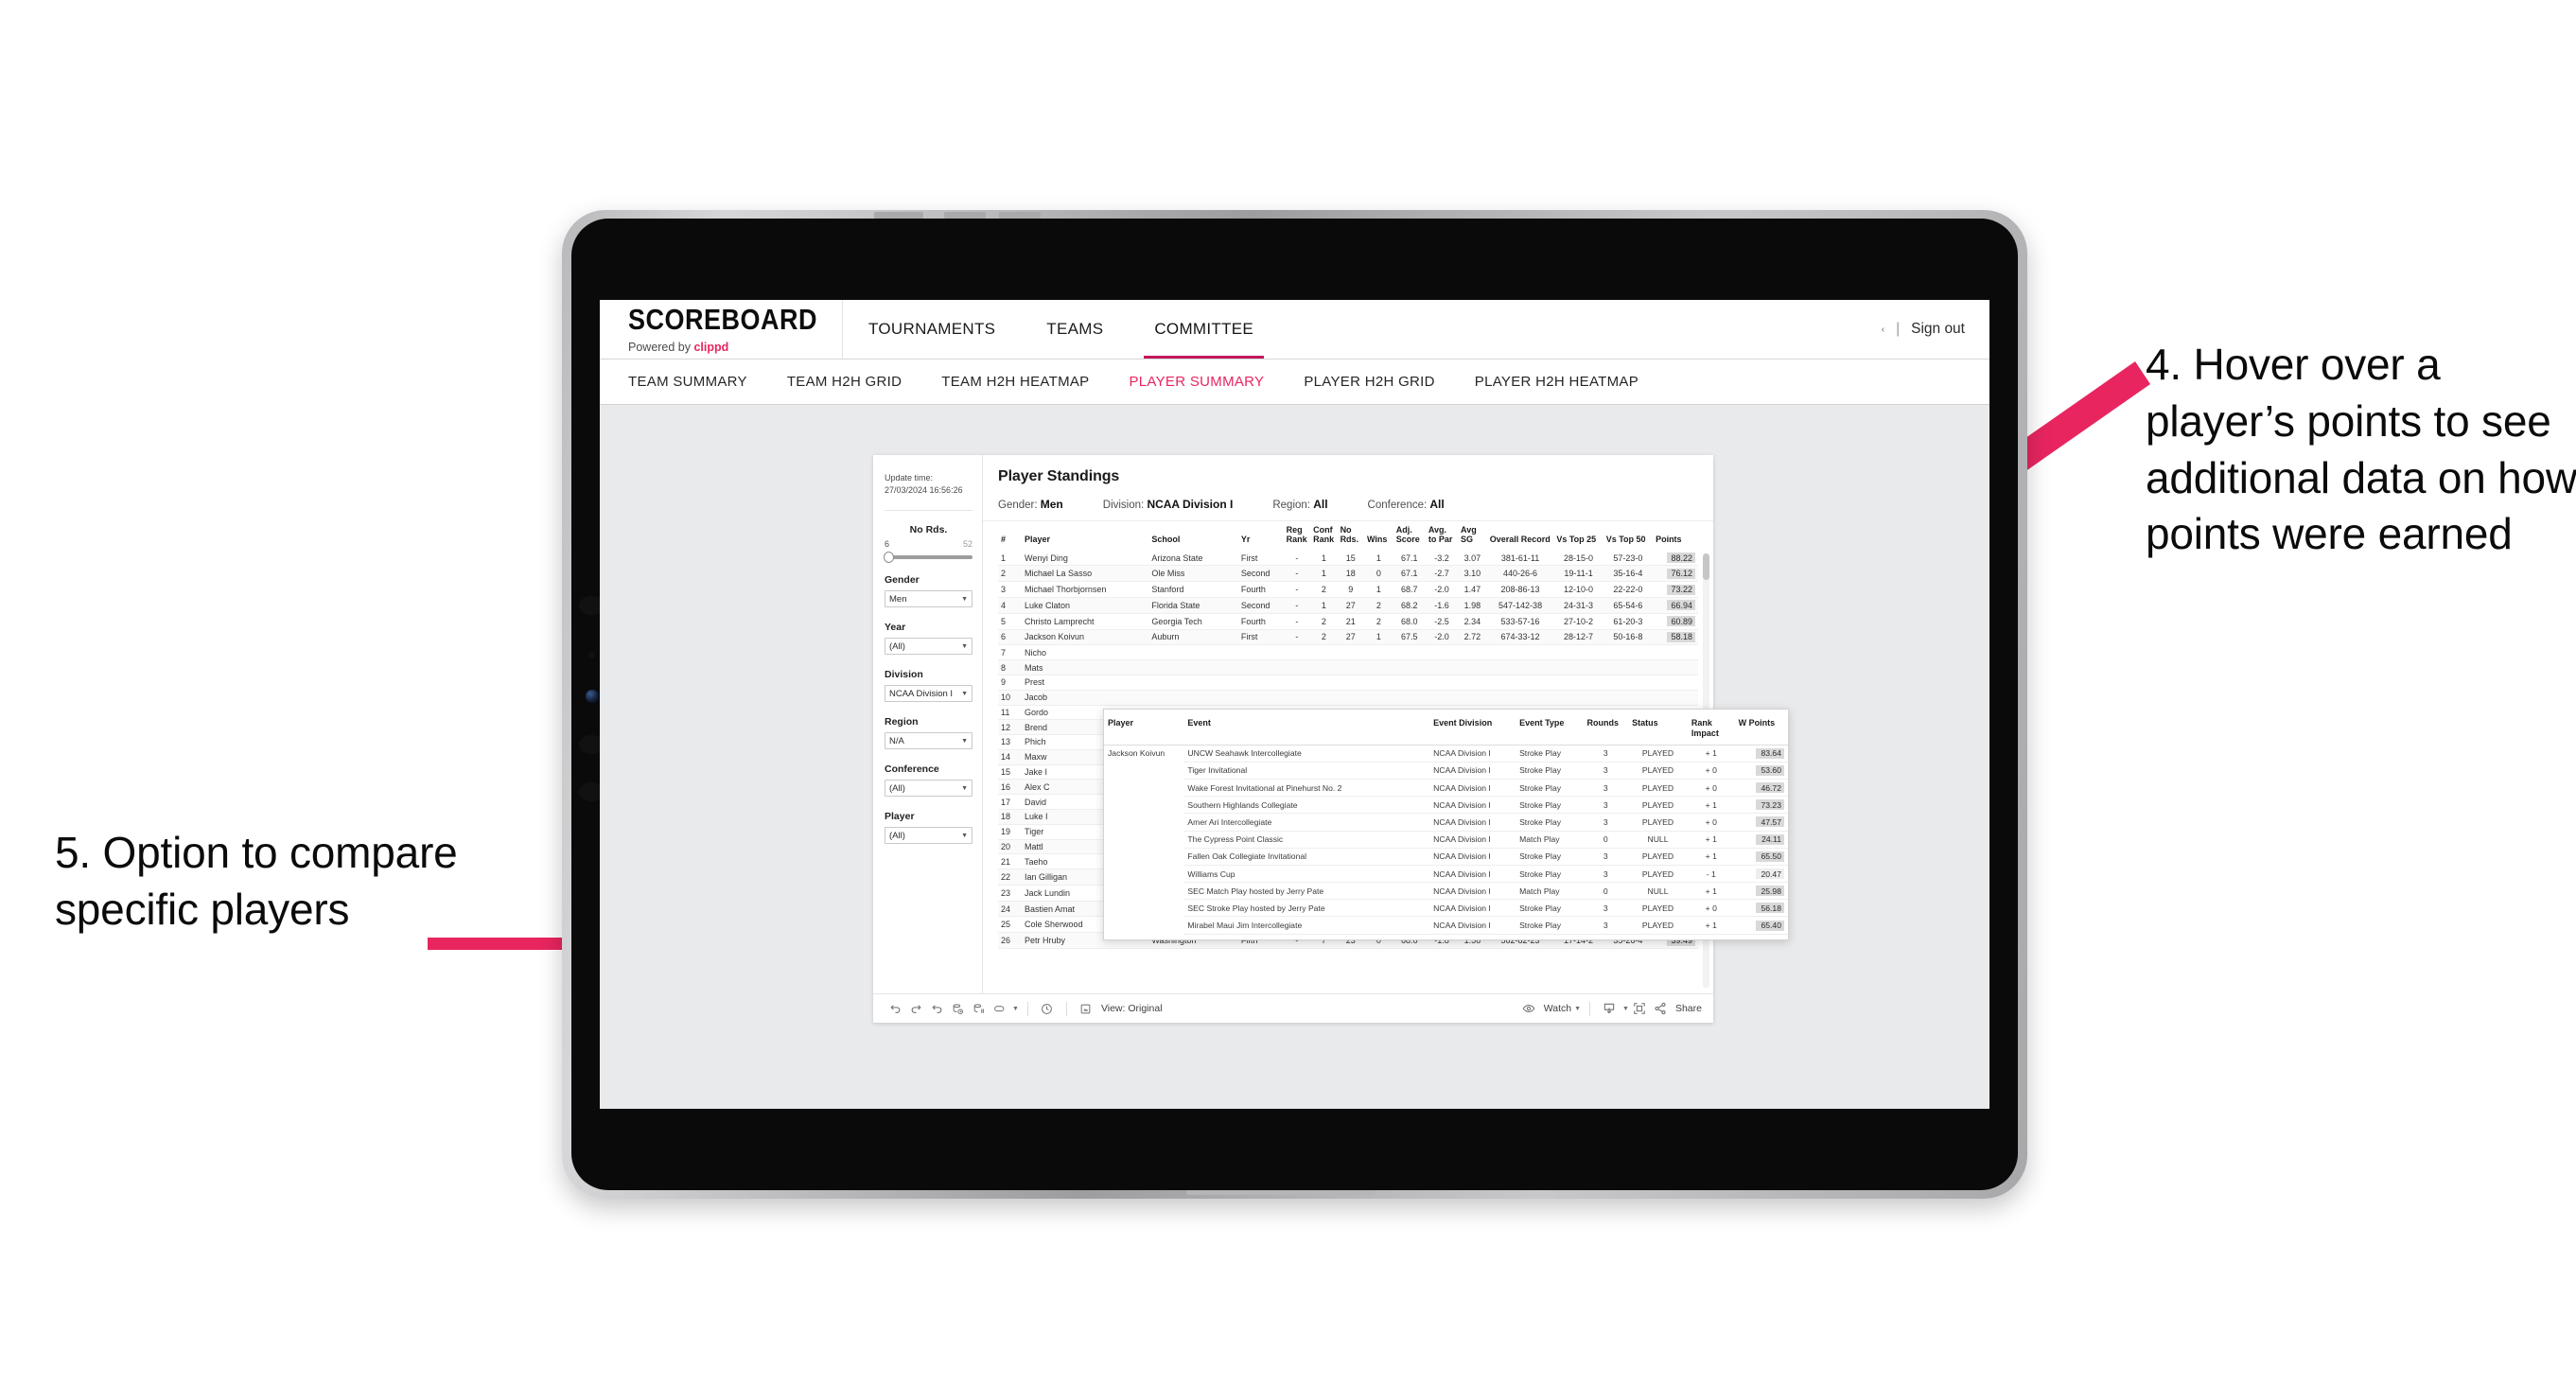 The width and height of the screenshot is (2576, 1386). I want to click on tab-team-summary: TEAM SUMMARY, so click(687, 382).